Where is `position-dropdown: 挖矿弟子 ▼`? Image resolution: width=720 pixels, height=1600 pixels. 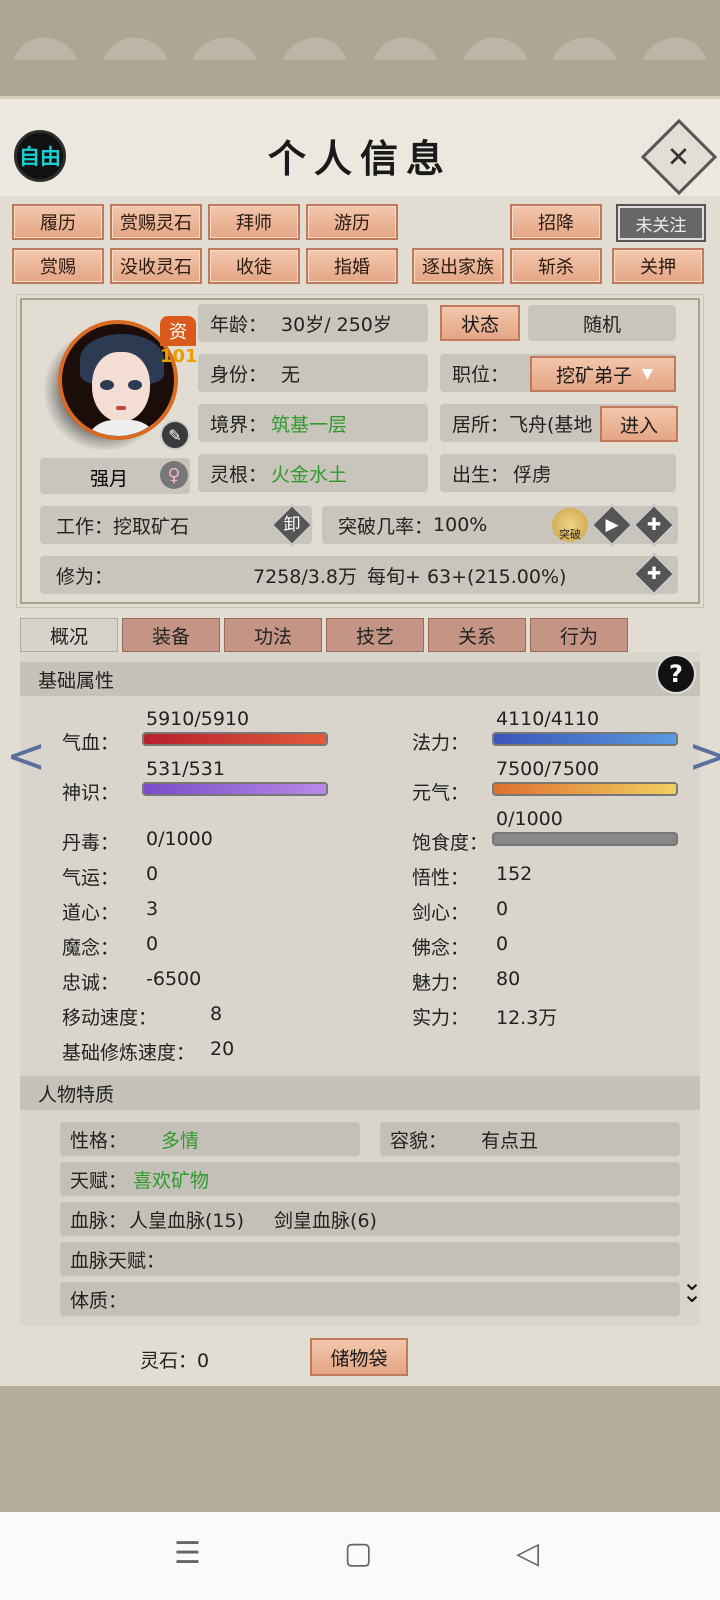 position-dropdown: 挖矿弟子 ▼ is located at coordinates (603, 374).